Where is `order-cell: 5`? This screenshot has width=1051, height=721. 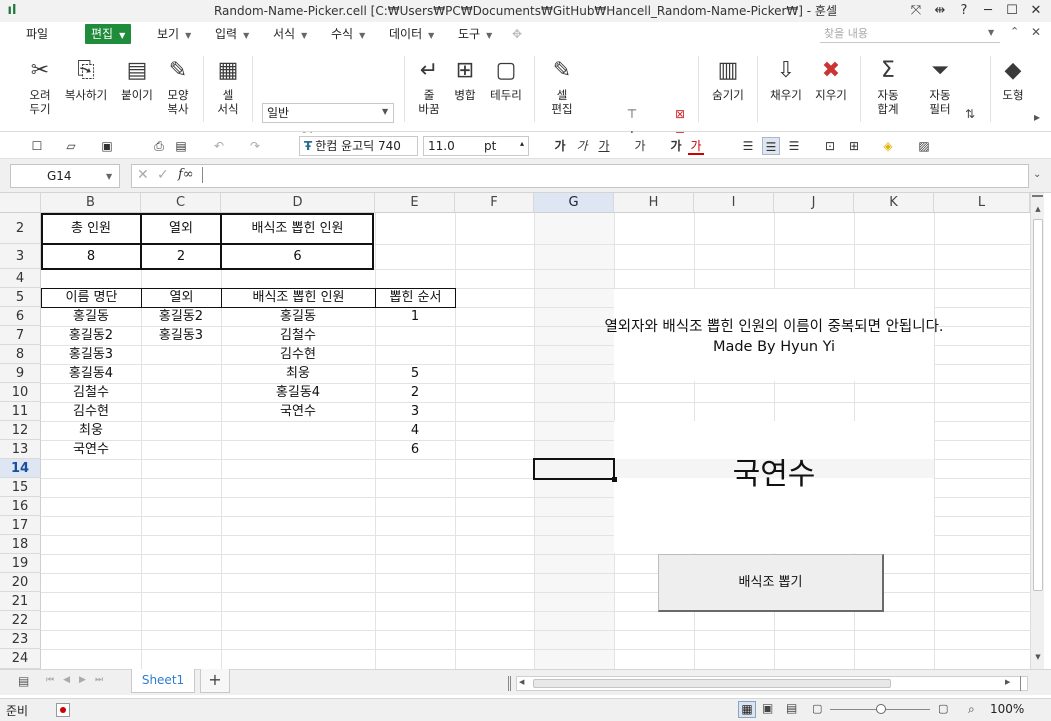
order-cell: 5 is located at coordinates (415, 373).